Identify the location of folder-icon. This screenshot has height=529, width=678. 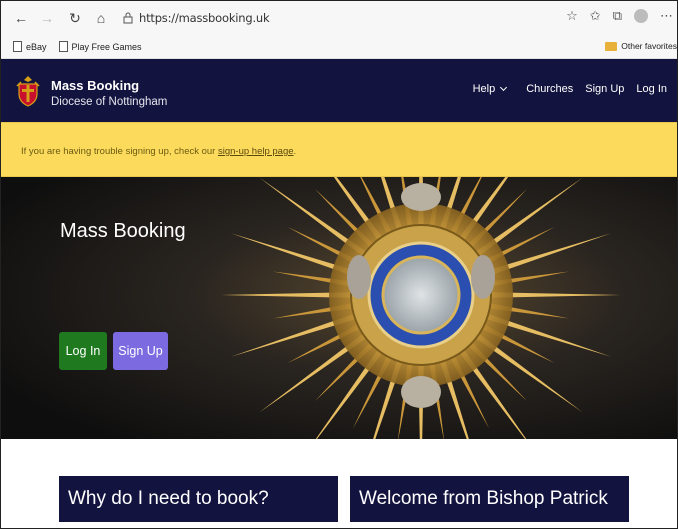
(611, 46).